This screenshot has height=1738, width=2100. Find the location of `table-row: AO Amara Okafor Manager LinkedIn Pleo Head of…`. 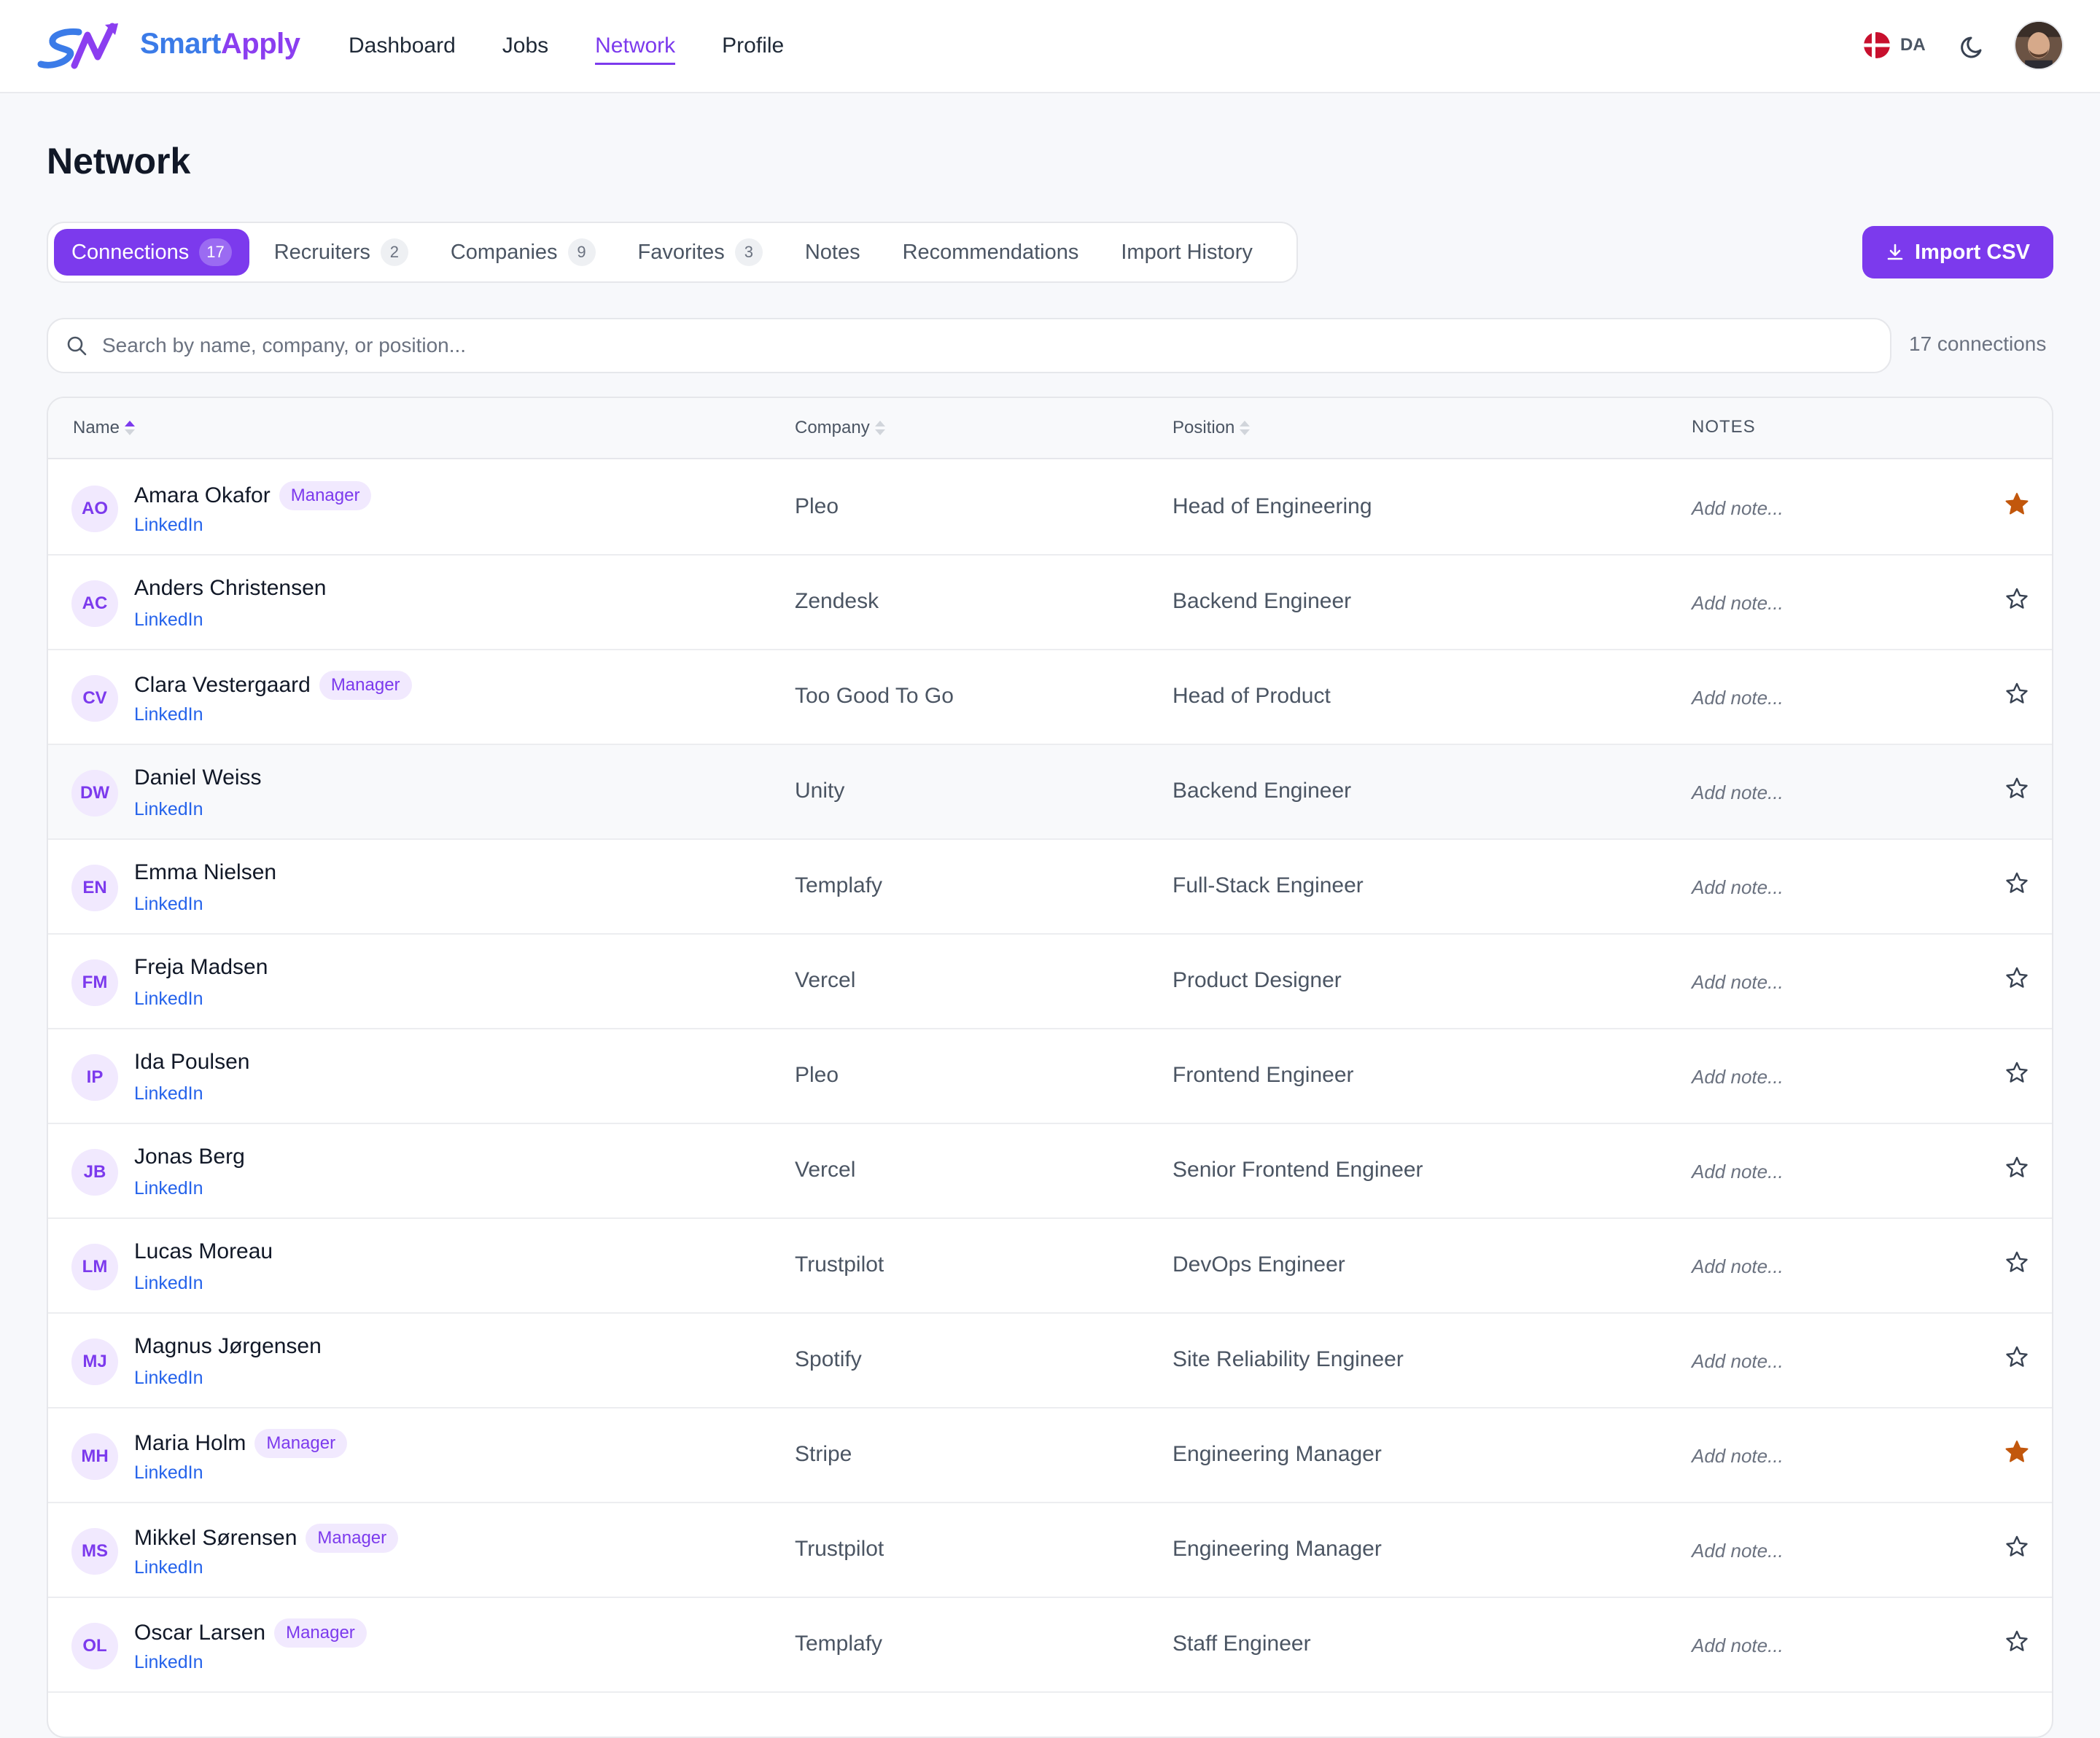

table-row: AO Amara Okafor Manager LinkedIn Pleo Head of… is located at coordinates (1050, 508).